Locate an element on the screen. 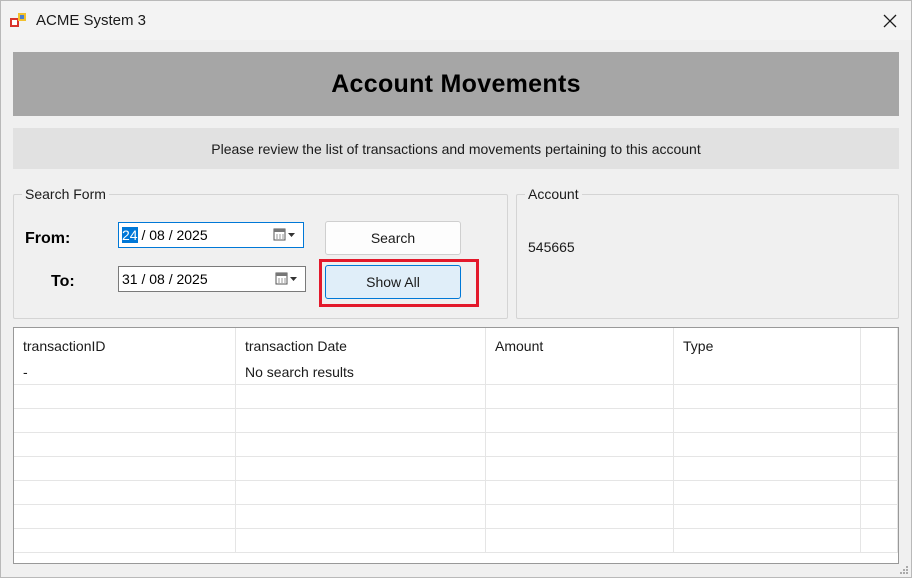 This screenshot has width=912, height=578. from-date-day-selected: 24 is located at coordinates (130, 235).